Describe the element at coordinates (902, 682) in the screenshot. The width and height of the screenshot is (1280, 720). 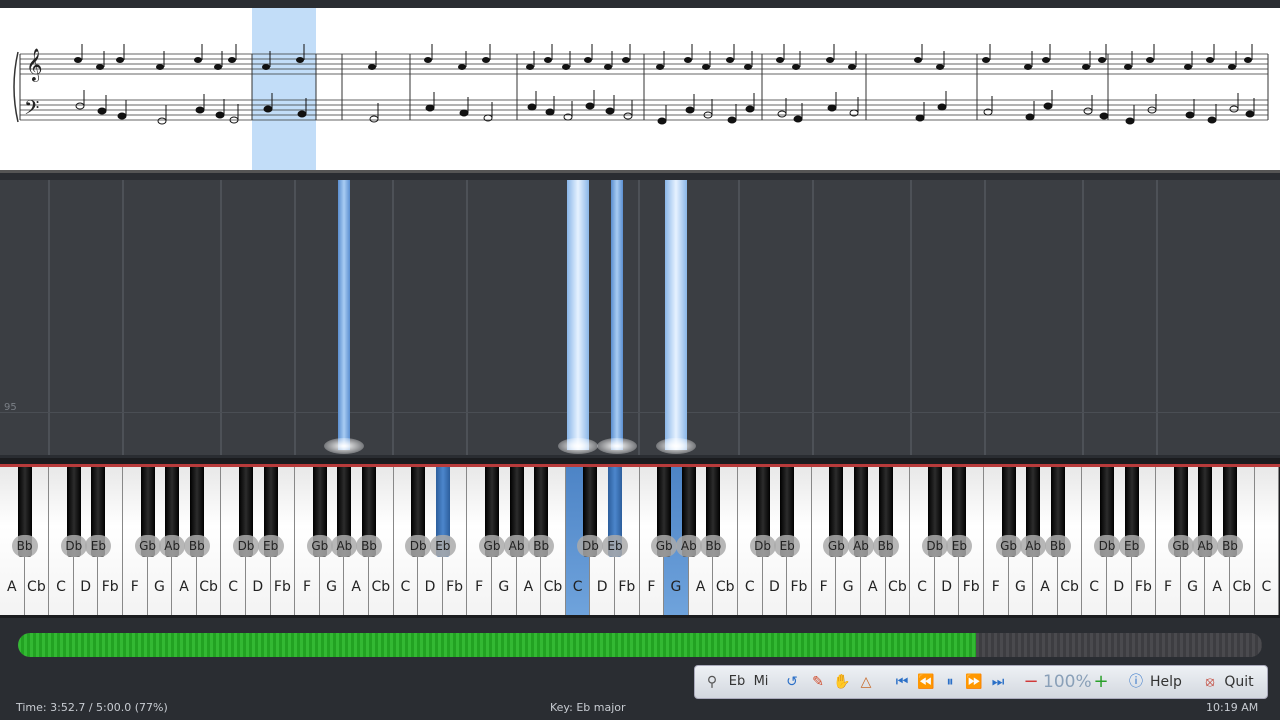
I see `skip-start-icon: ⏮` at that location.